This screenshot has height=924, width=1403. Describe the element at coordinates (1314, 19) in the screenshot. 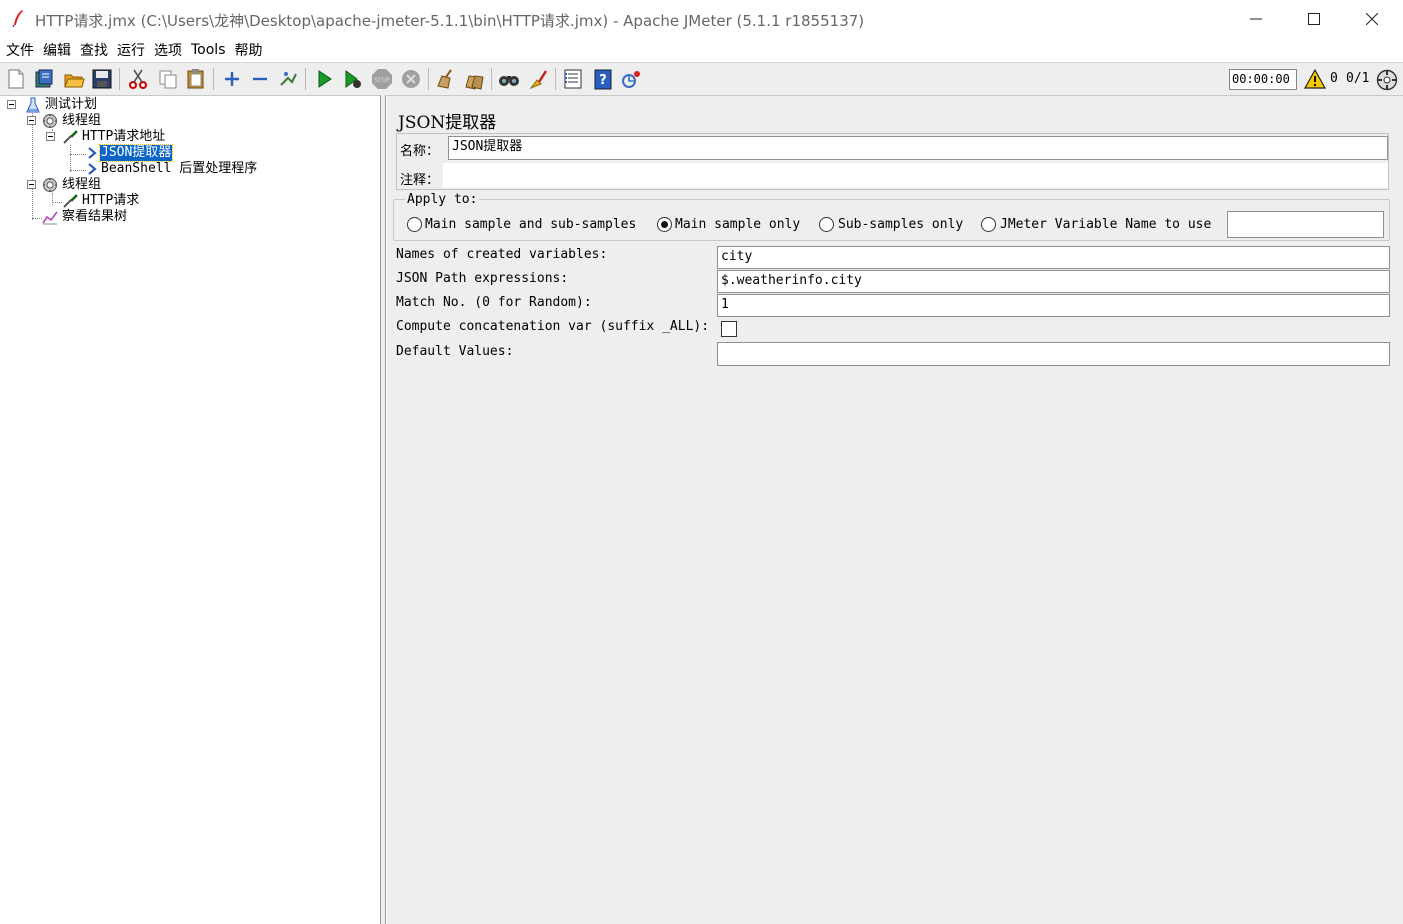

I see `maximize-button` at that location.